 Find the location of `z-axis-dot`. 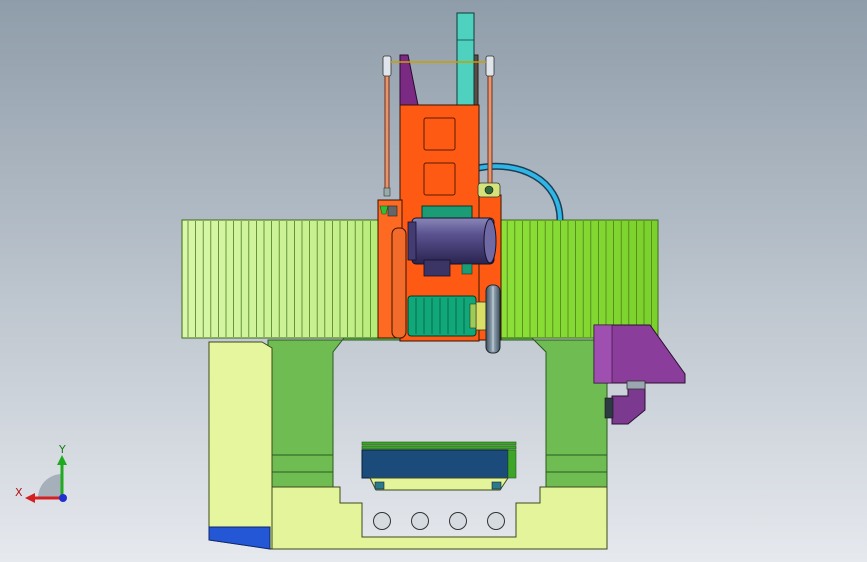

z-axis-dot is located at coordinates (63, 498).